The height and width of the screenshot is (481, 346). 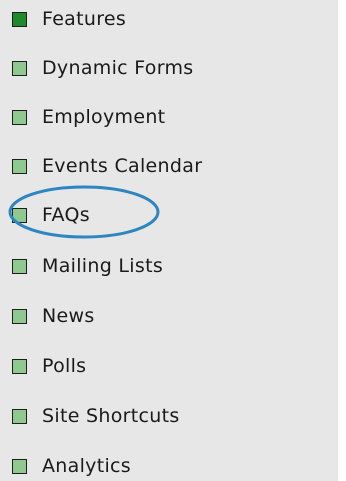 I want to click on menu-item-polls: Polls, so click(x=49, y=366).